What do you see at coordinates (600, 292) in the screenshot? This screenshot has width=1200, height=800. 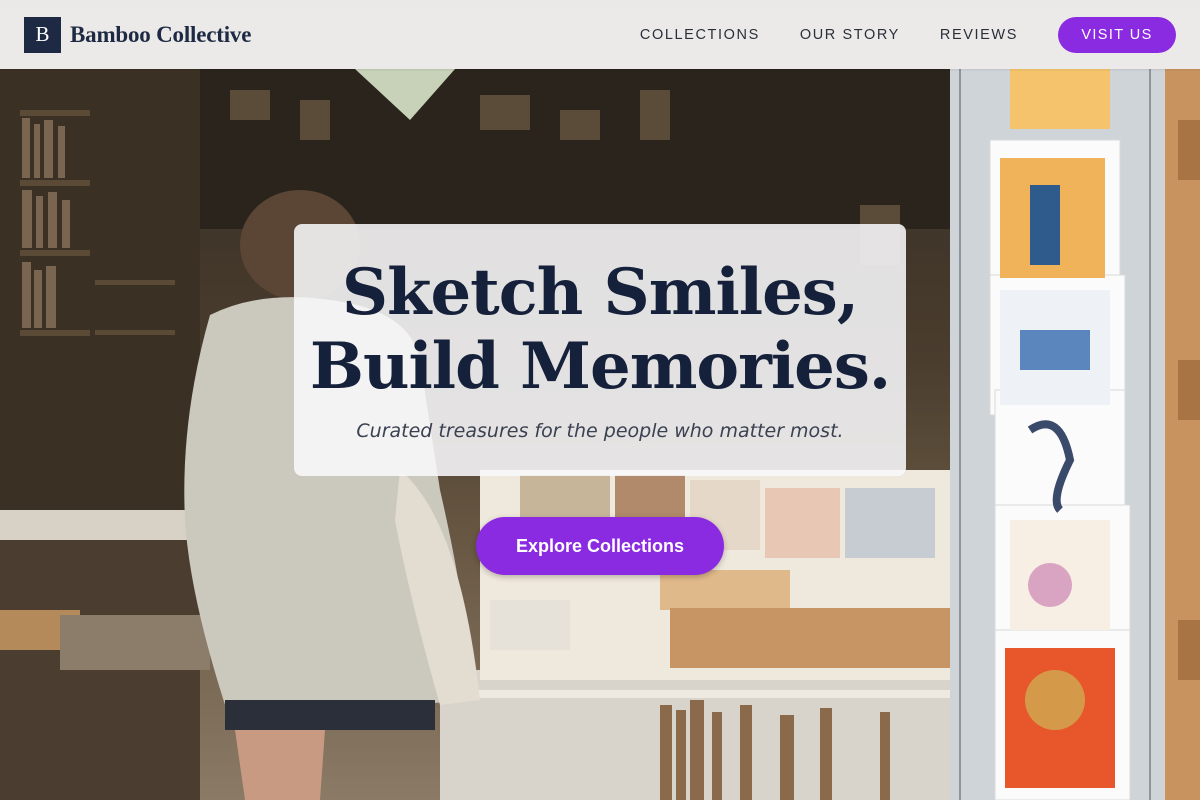 I see `hero-title-line-1: Sketch Smiles,` at bounding box center [600, 292].